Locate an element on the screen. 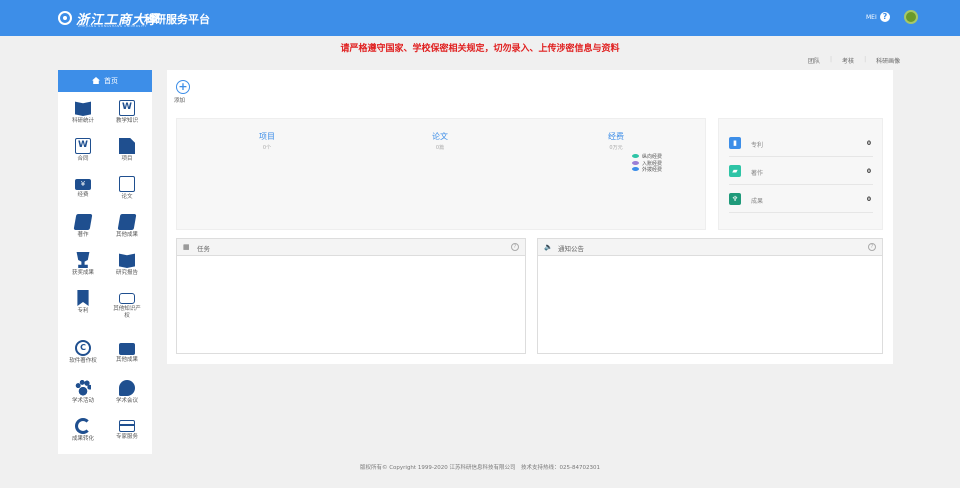 The height and width of the screenshot is (488, 960). stat-projects: 项目 0个 is located at coordinates (267, 141).